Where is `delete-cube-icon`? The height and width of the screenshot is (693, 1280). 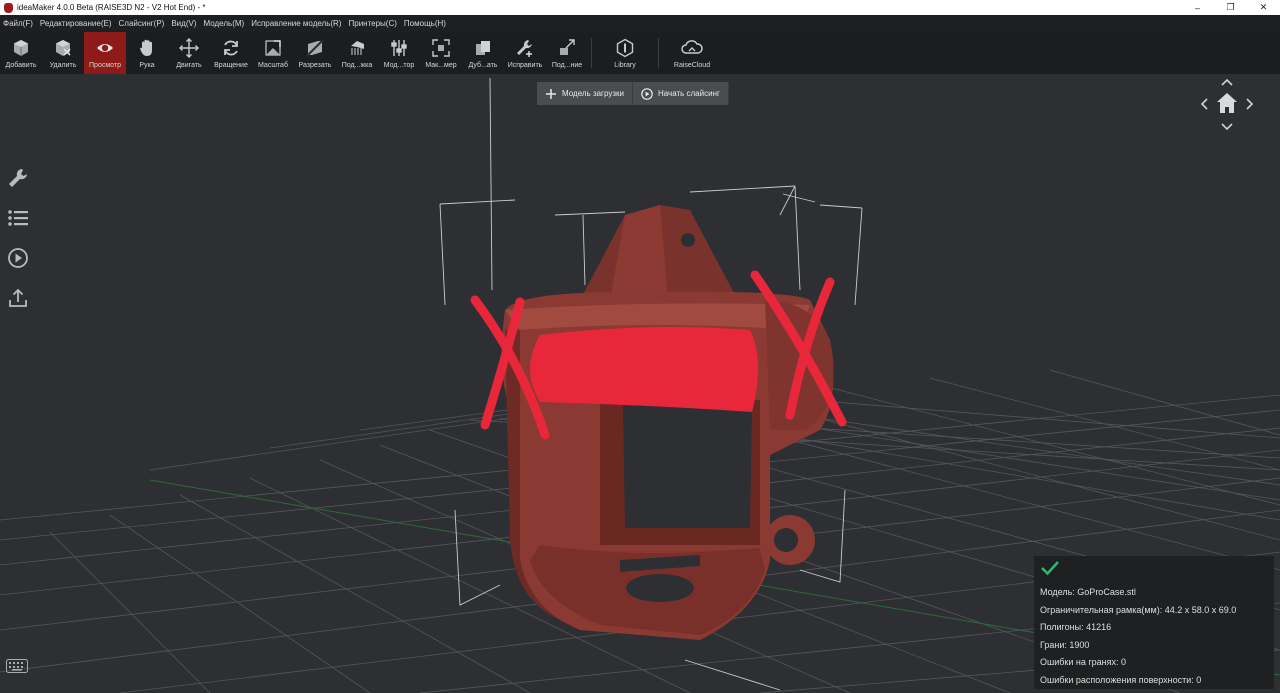
delete-cube-icon is located at coordinates (63, 48).